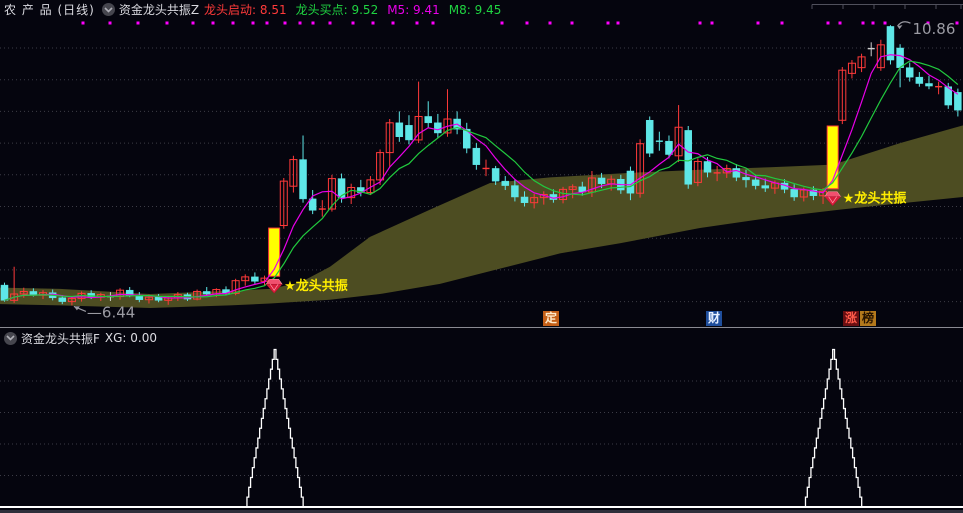 This screenshot has height=513, width=963. What do you see at coordinates (475, 10) in the screenshot?
I see `indicator-field-3: M8: 9.45` at bounding box center [475, 10].